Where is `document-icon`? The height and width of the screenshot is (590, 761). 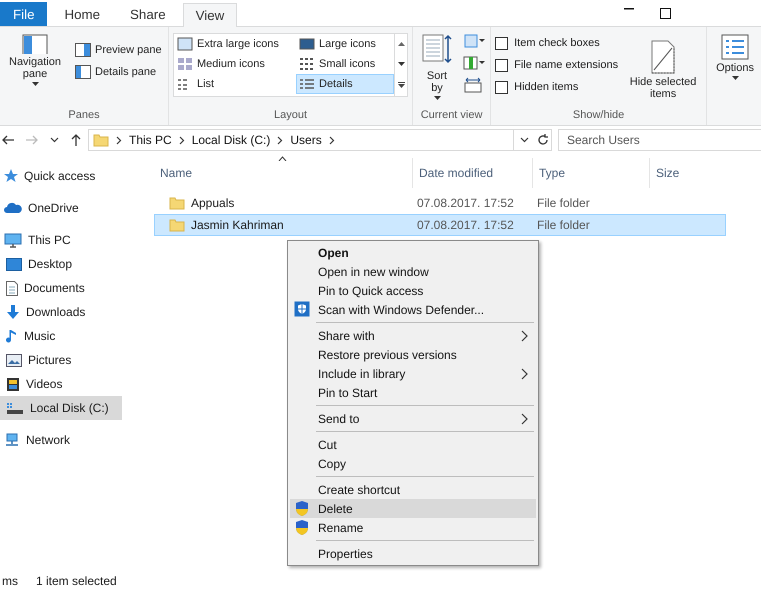 document-icon is located at coordinates (12, 288).